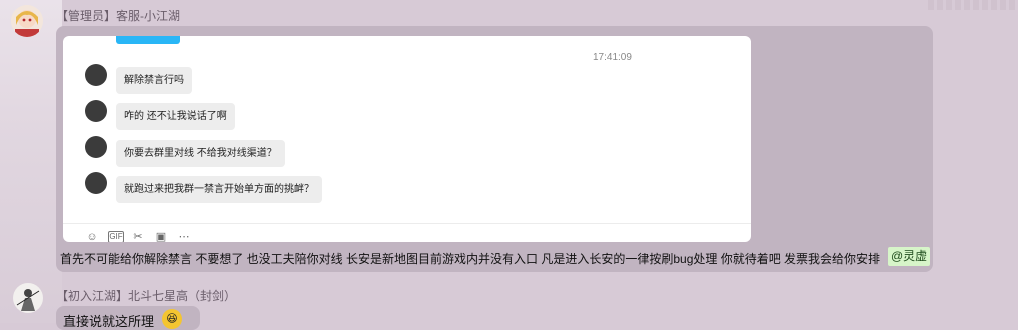 This screenshot has width=1018, height=330. I want to click on ink-swordsman-avatar-icon, so click(28, 298).